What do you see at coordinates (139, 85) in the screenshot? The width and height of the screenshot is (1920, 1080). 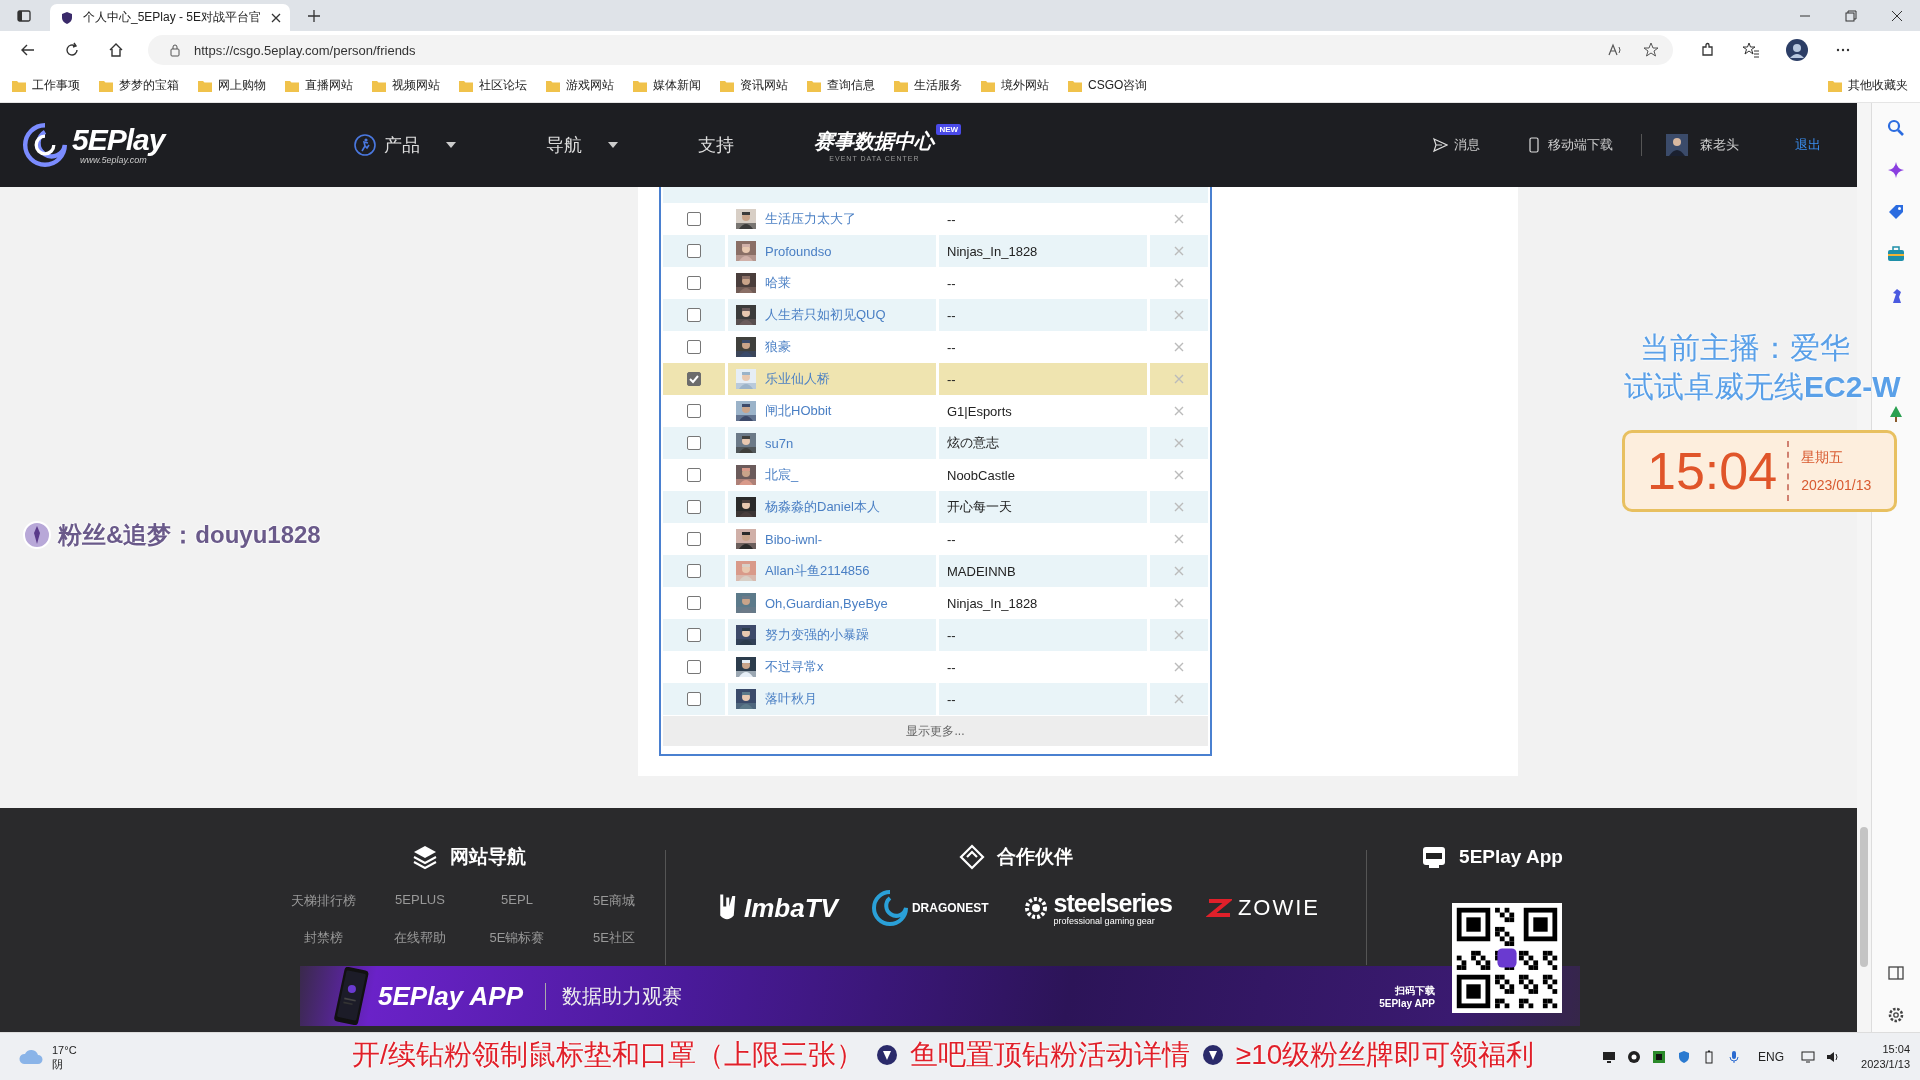 I see `bookmark: 梦梦的宝箱` at bounding box center [139, 85].